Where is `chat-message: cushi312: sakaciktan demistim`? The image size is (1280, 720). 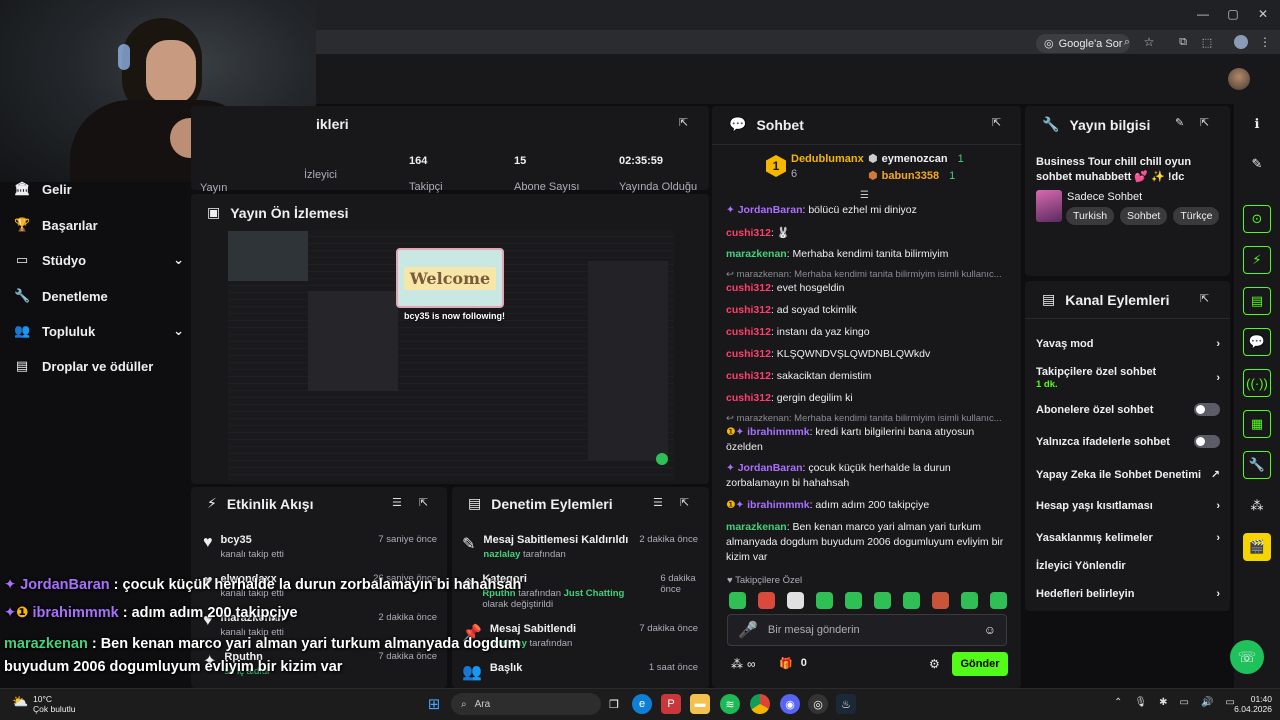 chat-message: cushi312: sakaciktan demistim is located at coordinates (799, 376).